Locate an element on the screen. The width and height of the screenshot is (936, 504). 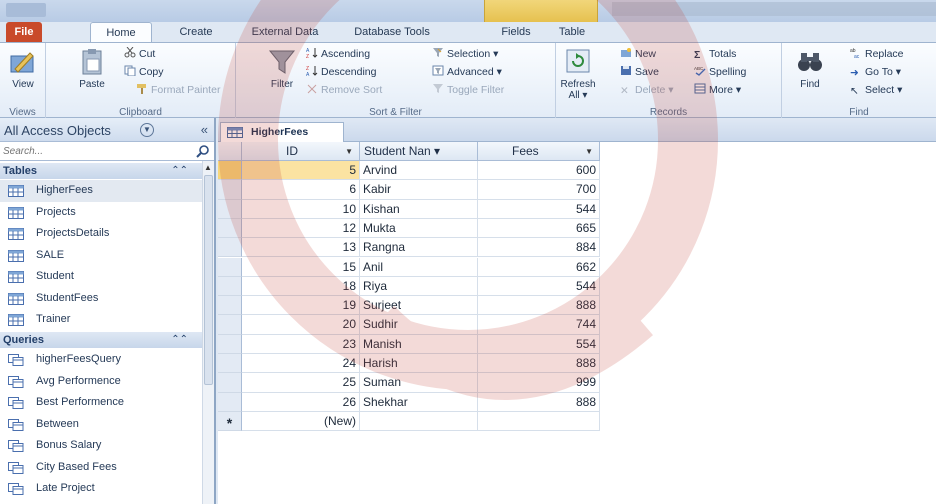
cell-id: 25 is located at coordinates (301, 383).